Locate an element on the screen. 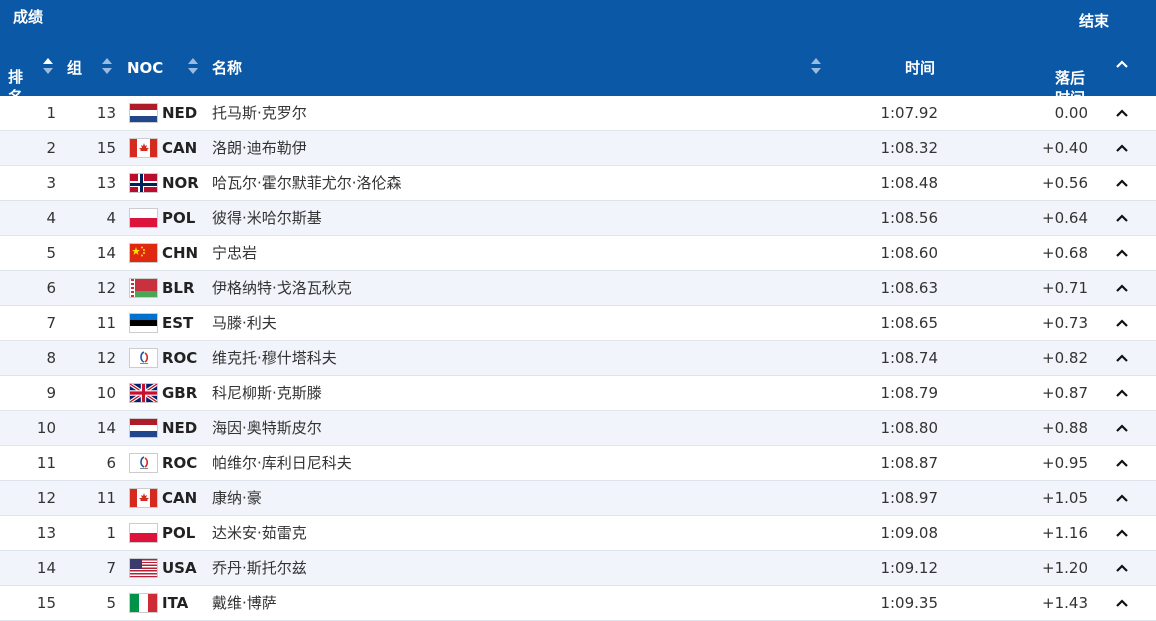 Image resolution: width=1156 pixels, height=621 pixels. rank-cell: 6 is located at coordinates (51, 288).